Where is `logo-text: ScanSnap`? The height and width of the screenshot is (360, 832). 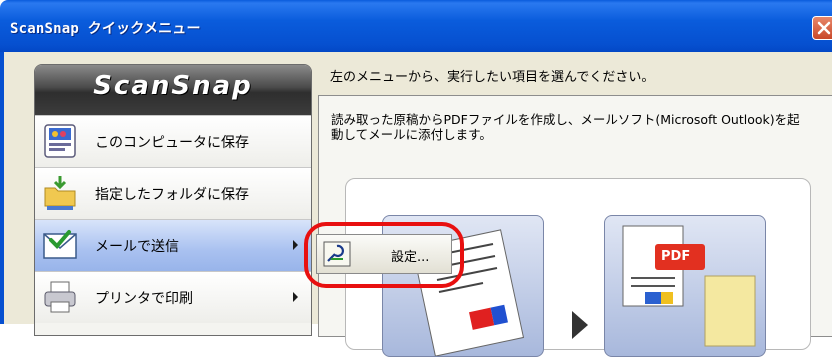
logo-text: ScanSnap is located at coordinates (173, 86).